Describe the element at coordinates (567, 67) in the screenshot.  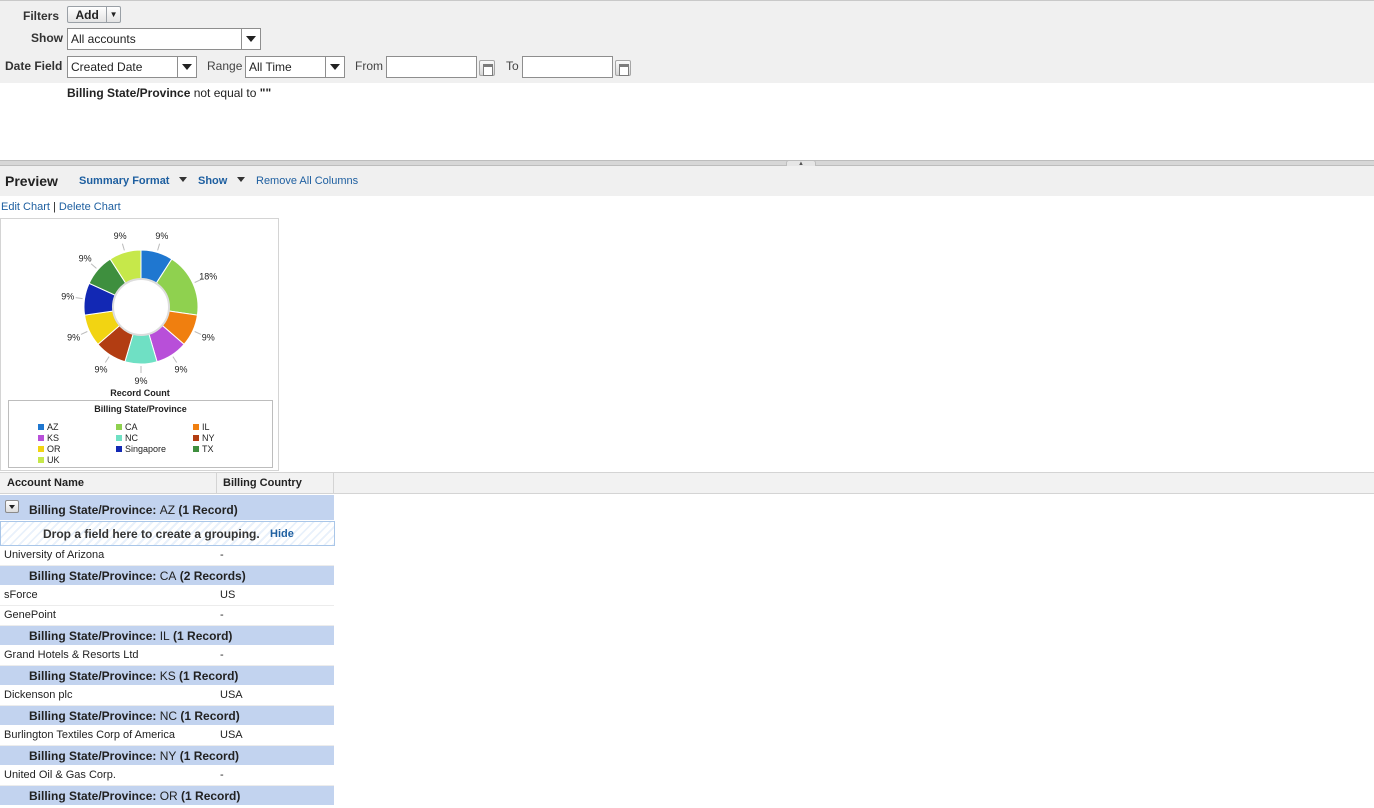
I see `to-date-input` at that location.